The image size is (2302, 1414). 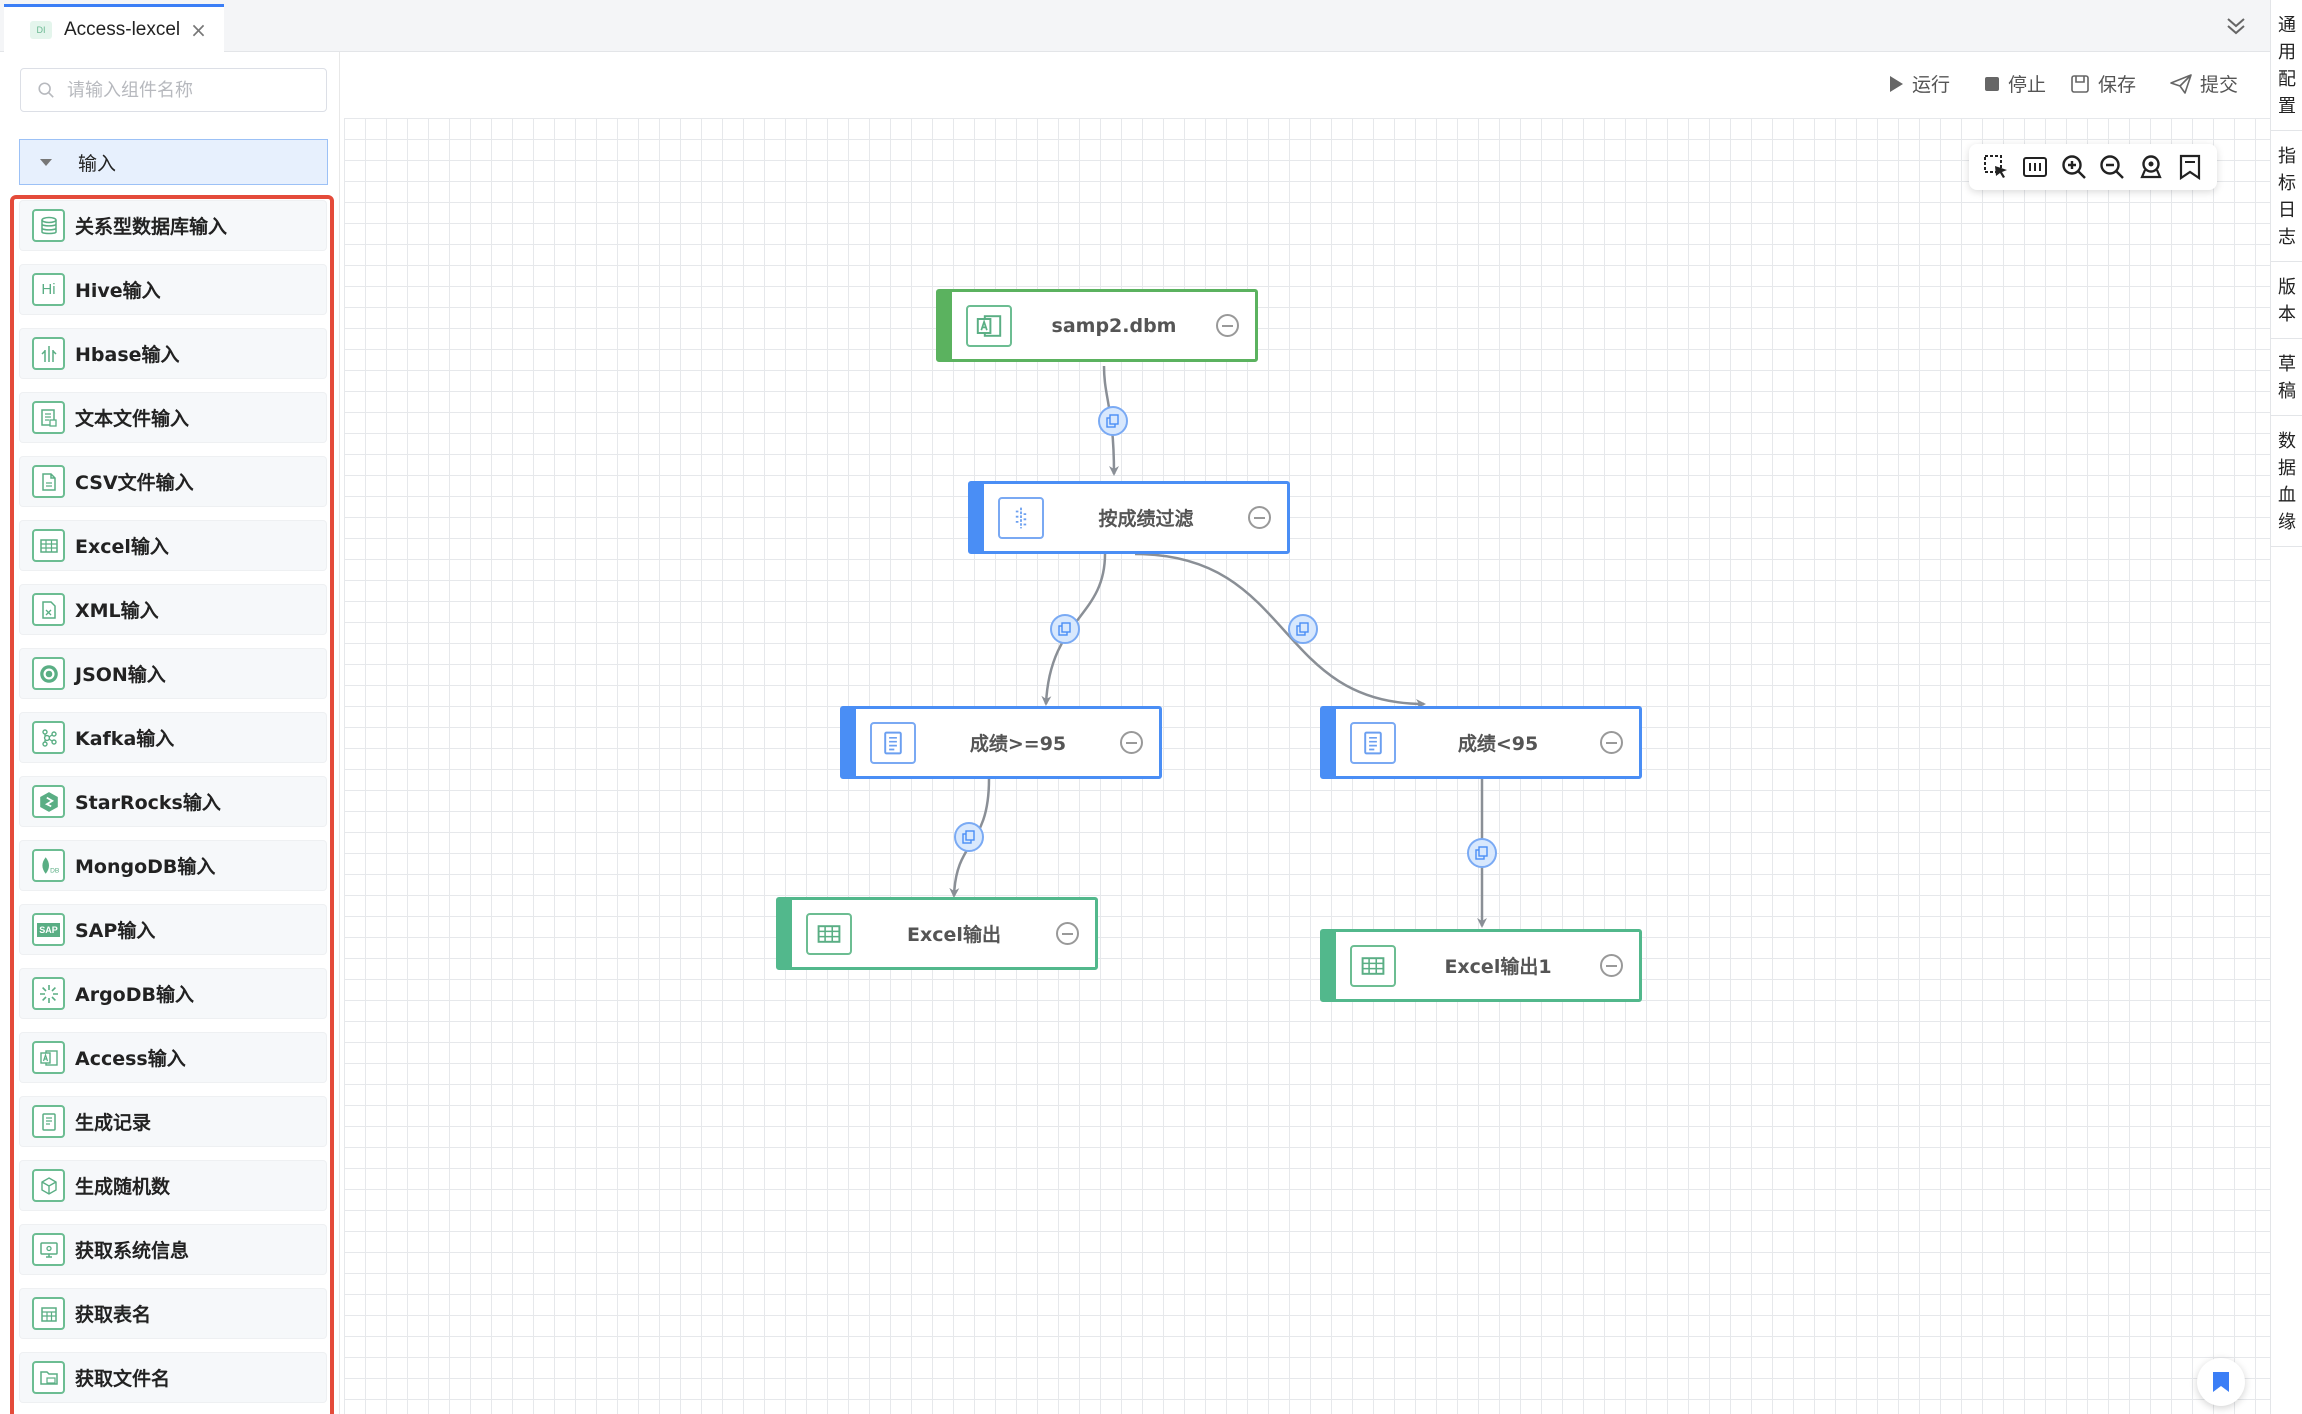 What do you see at coordinates (48, 865) in the screenshot?
I see `mongodb-icon: DB` at bounding box center [48, 865].